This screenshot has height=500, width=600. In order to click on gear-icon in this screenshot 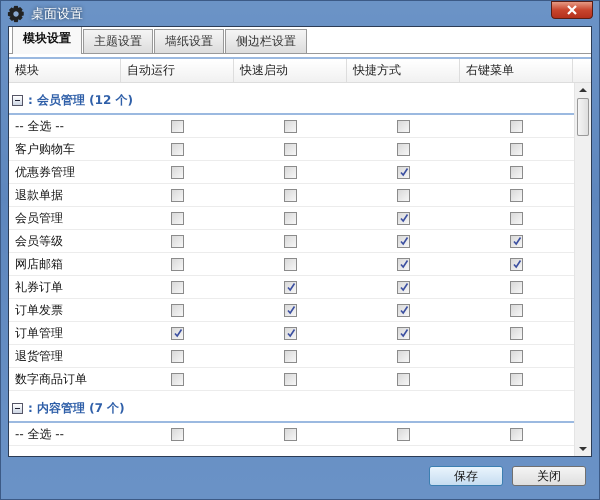, I will do `click(16, 13)`.